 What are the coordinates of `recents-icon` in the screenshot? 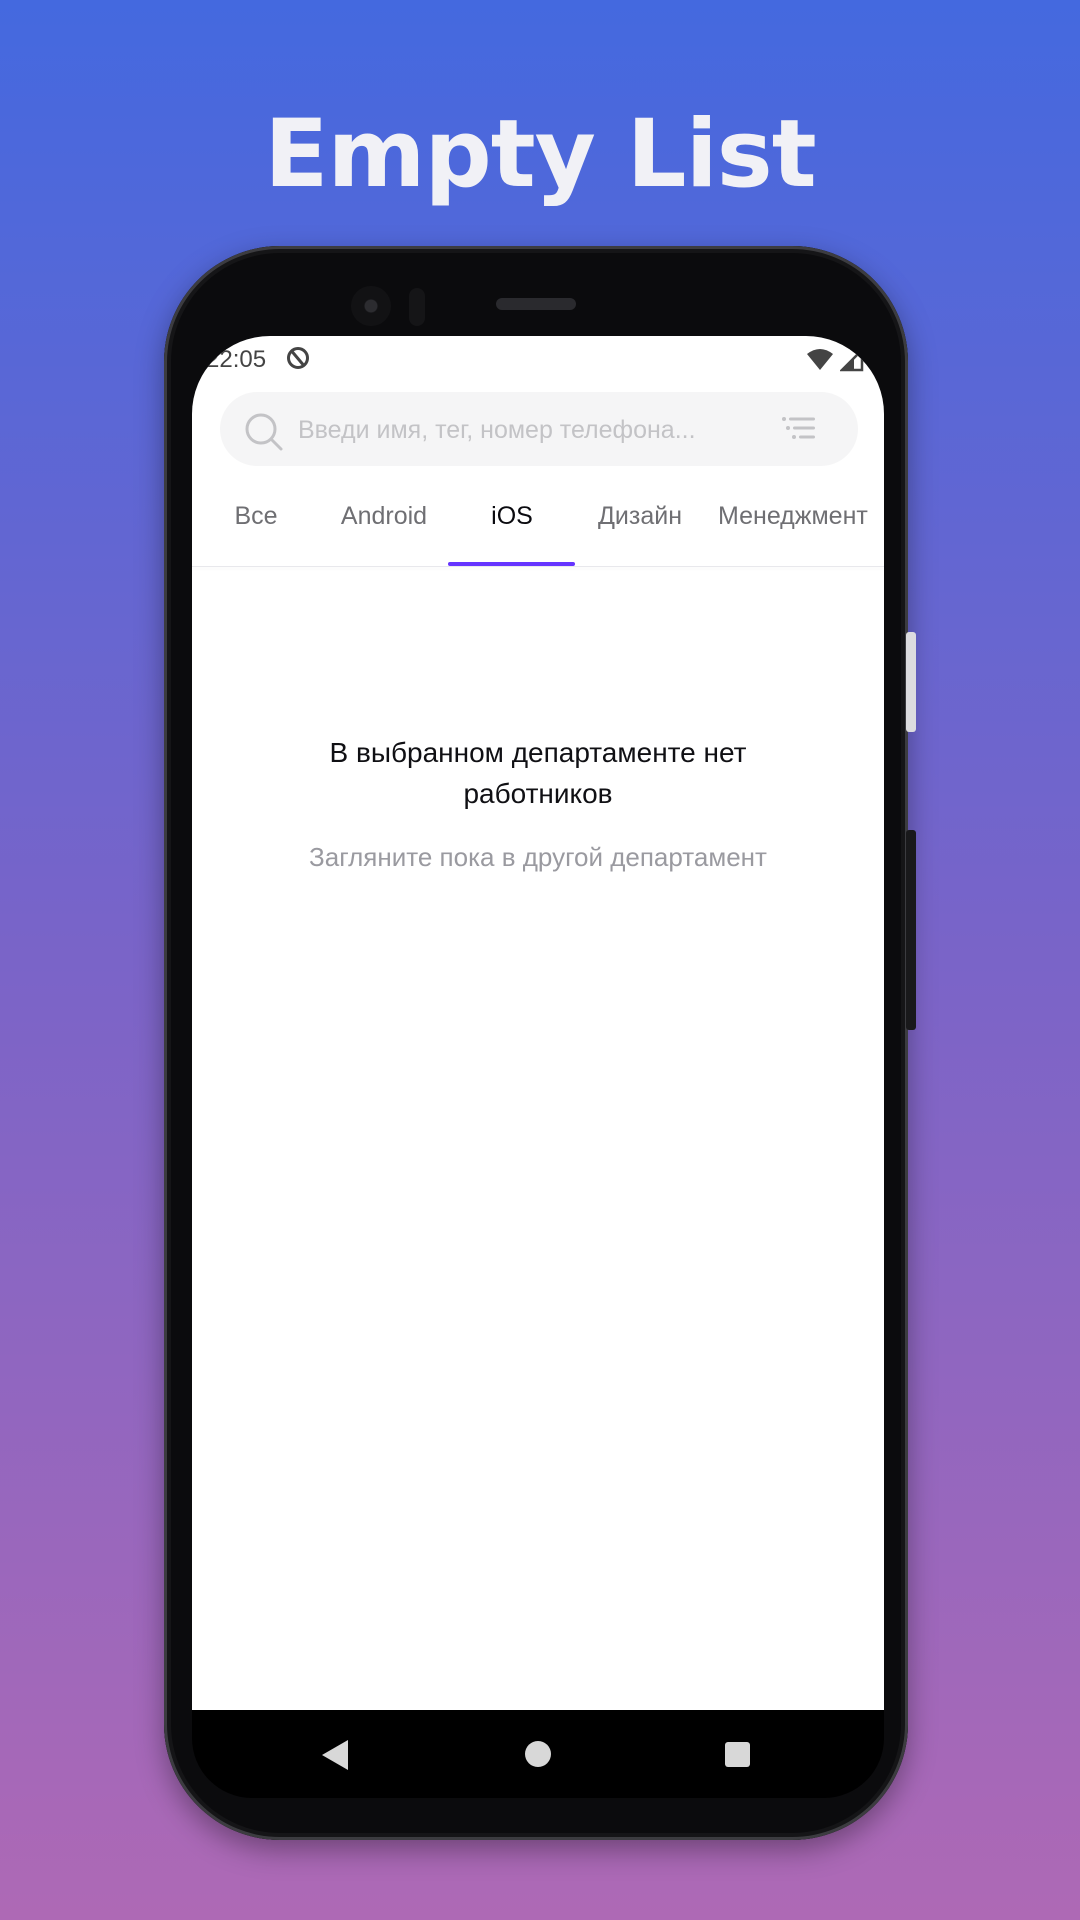 It's located at (737, 1754).